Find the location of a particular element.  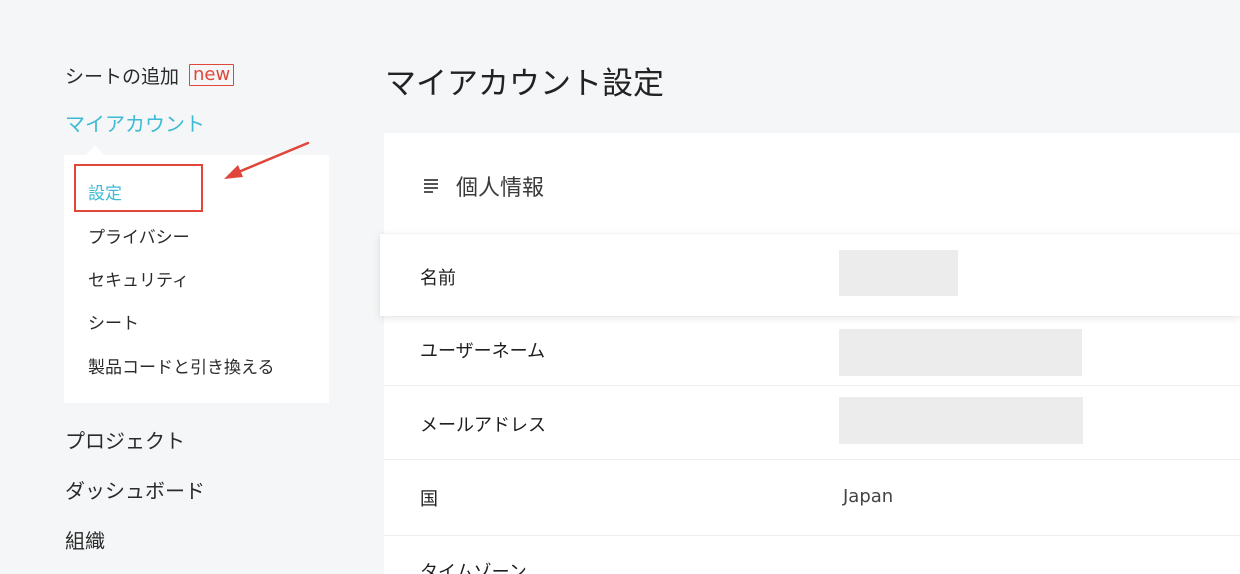

new-badge: new is located at coordinates (212, 75).